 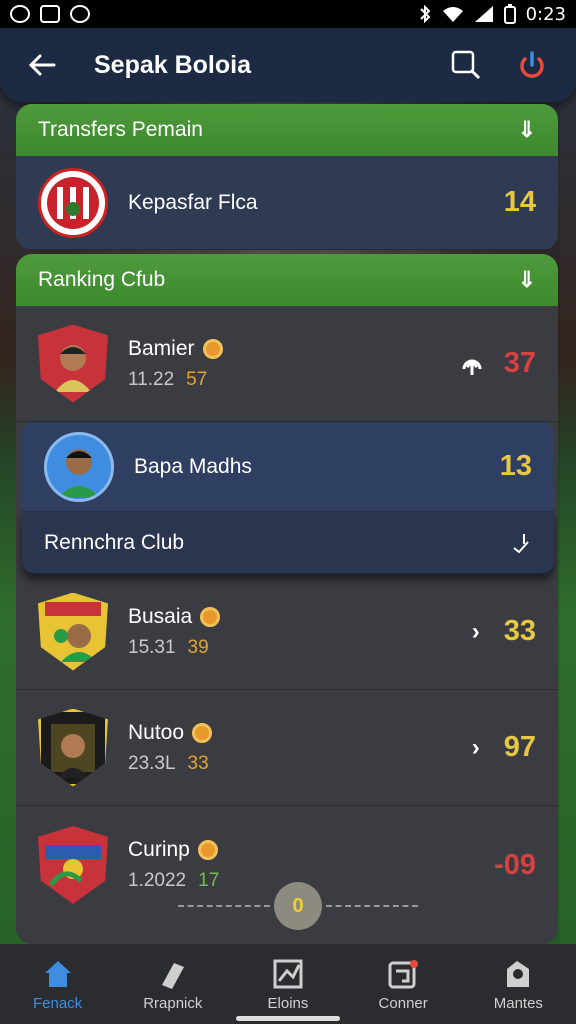 What do you see at coordinates (519, 631) in the screenshot?
I see `item-score: 33` at bounding box center [519, 631].